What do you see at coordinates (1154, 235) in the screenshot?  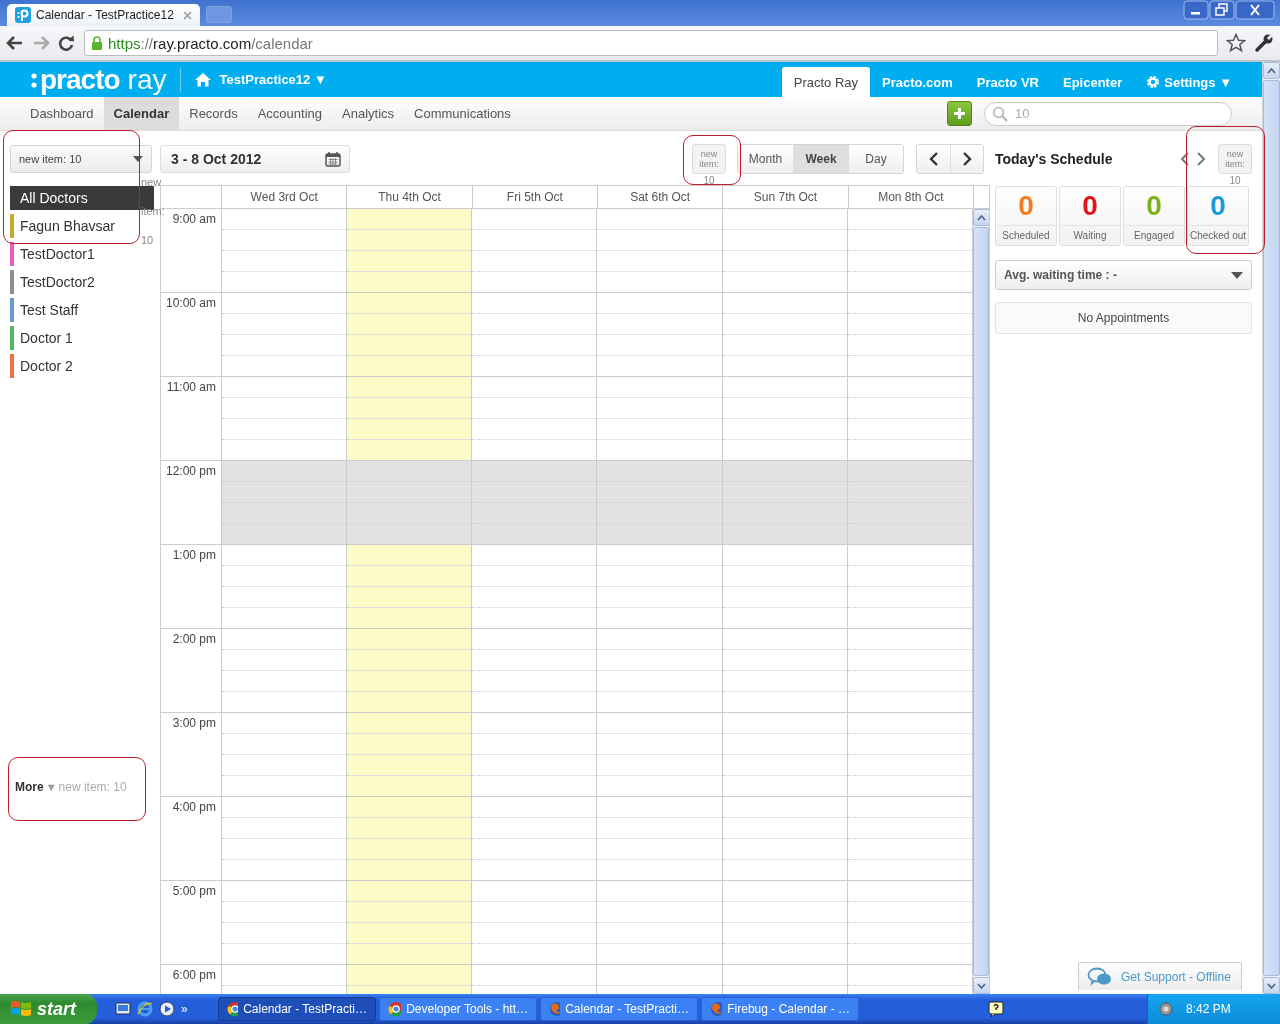 I see `stat-label: Engaged` at bounding box center [1154, 235].